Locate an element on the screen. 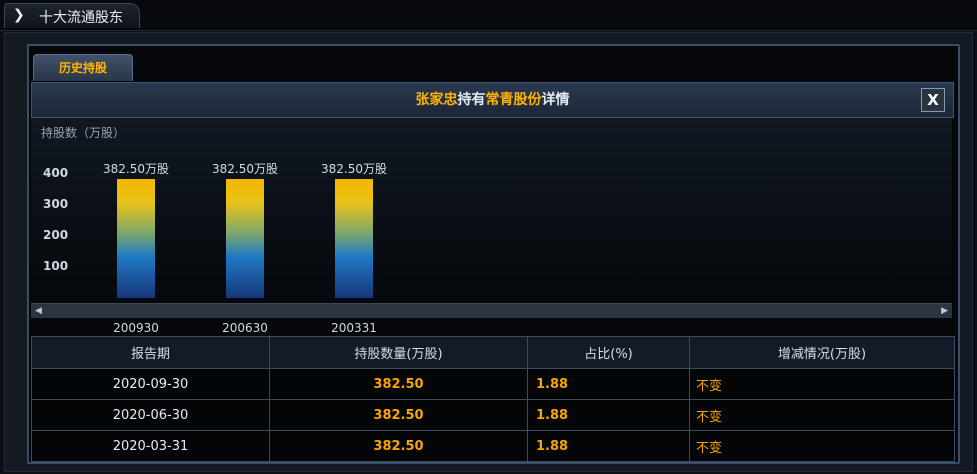  header-verb: 持有 is located at coordinates (471, 100).